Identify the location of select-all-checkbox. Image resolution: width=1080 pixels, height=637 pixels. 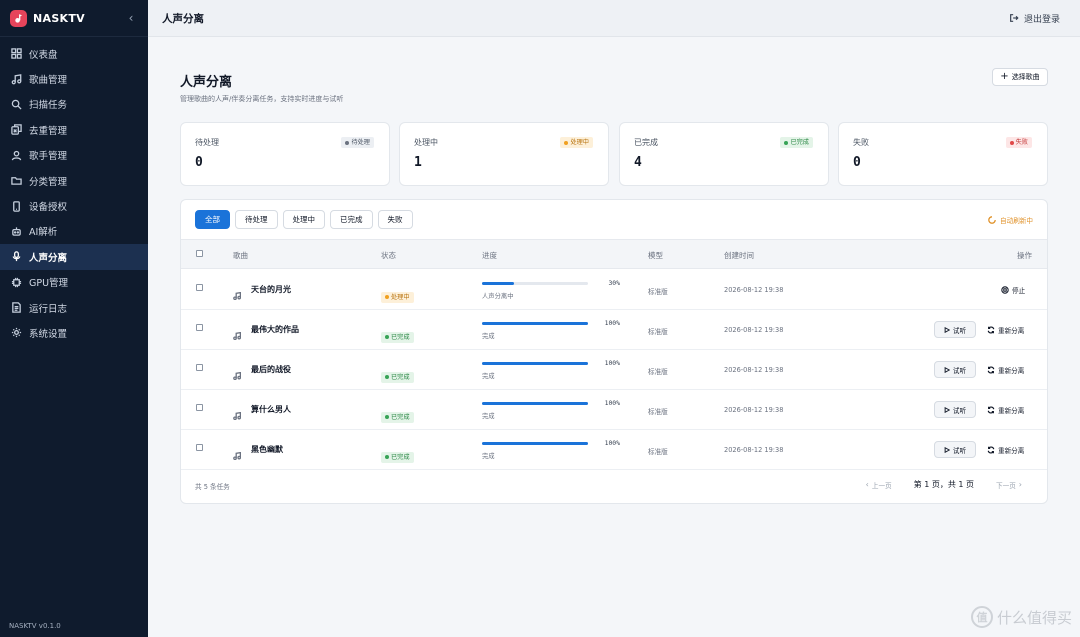
(199, 253).